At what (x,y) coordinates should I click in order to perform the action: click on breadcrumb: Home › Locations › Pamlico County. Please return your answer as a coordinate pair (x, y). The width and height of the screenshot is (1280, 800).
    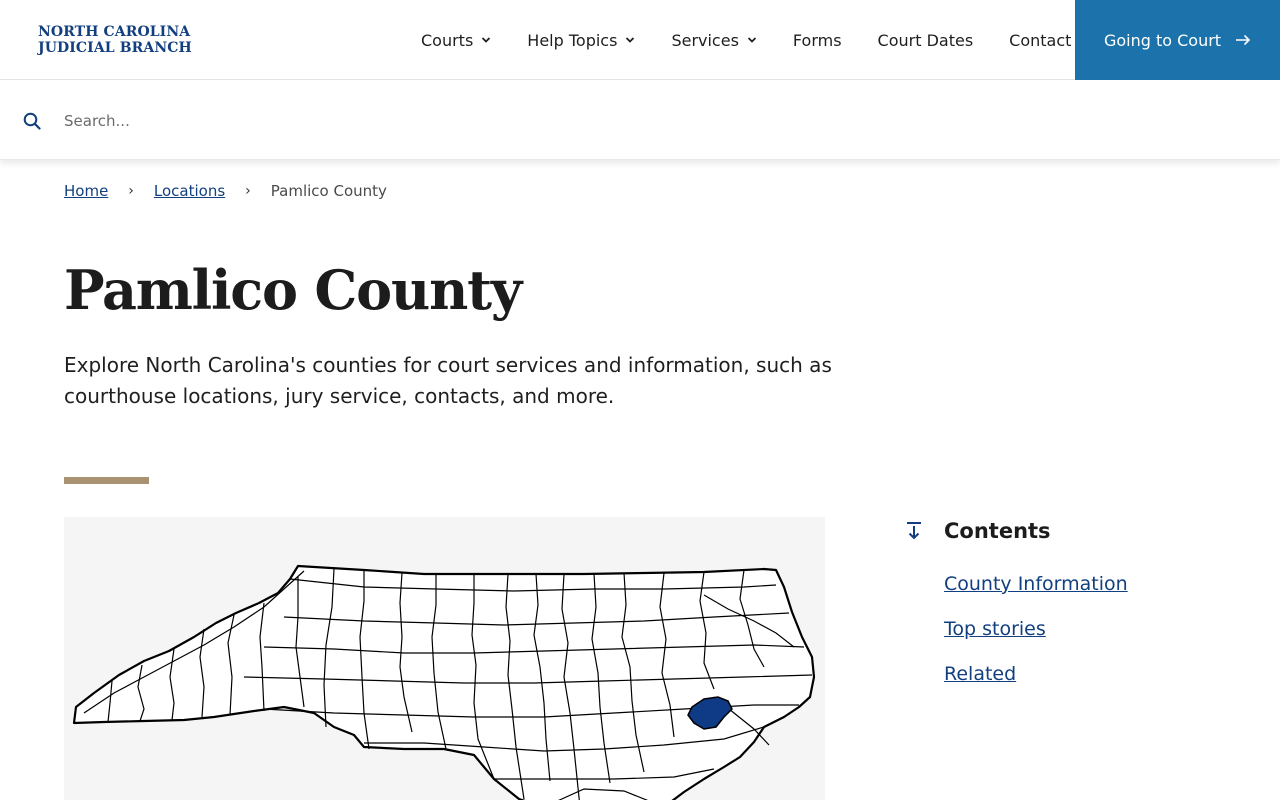
    Looking at the image, I should click on (225, 191).